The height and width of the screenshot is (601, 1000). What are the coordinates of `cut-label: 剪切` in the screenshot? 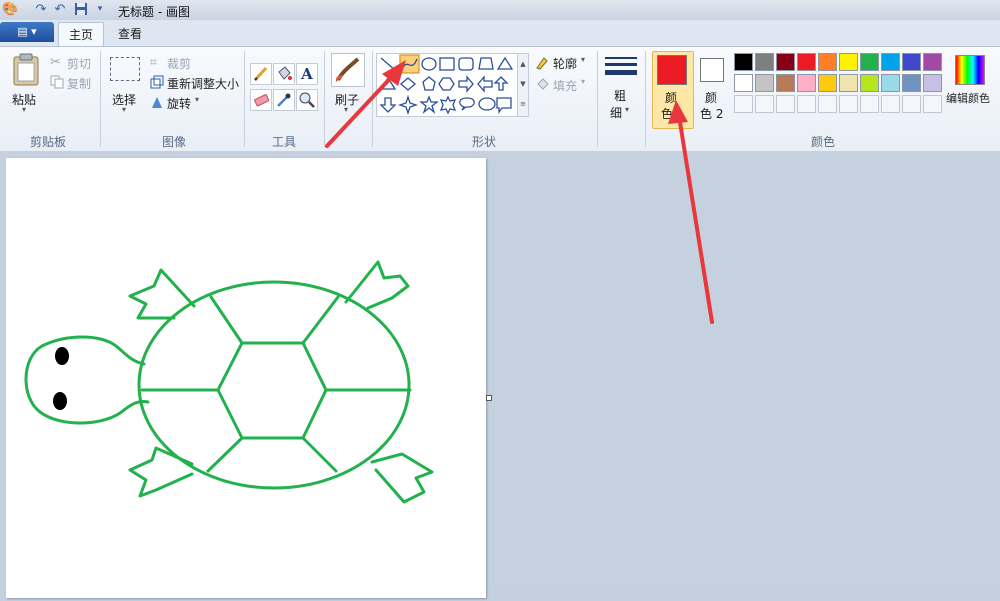 It's located at (79, 63).